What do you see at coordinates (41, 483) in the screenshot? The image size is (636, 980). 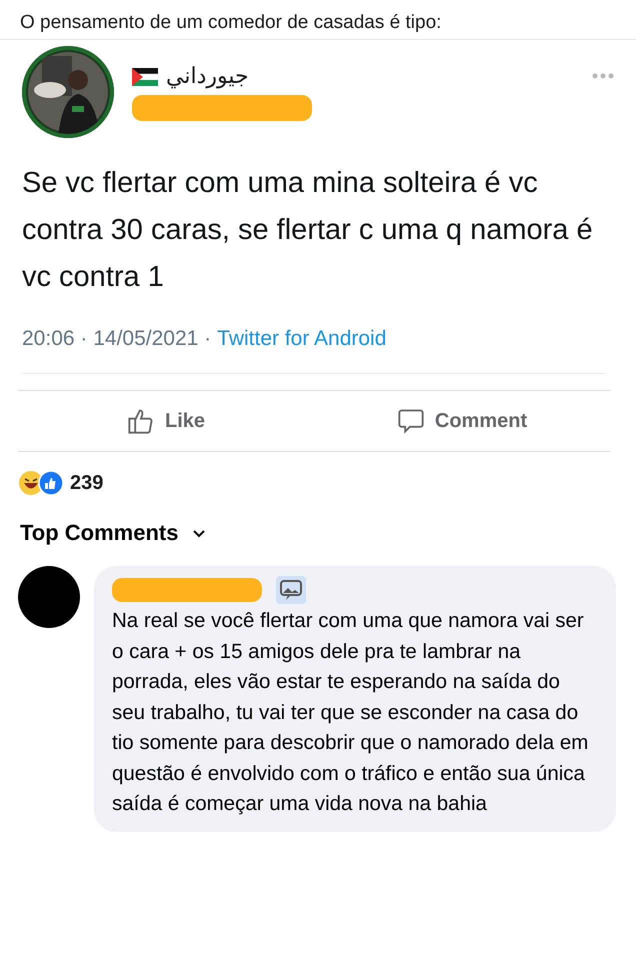 I see `reaction-icons` at bounding box center [41, 483].